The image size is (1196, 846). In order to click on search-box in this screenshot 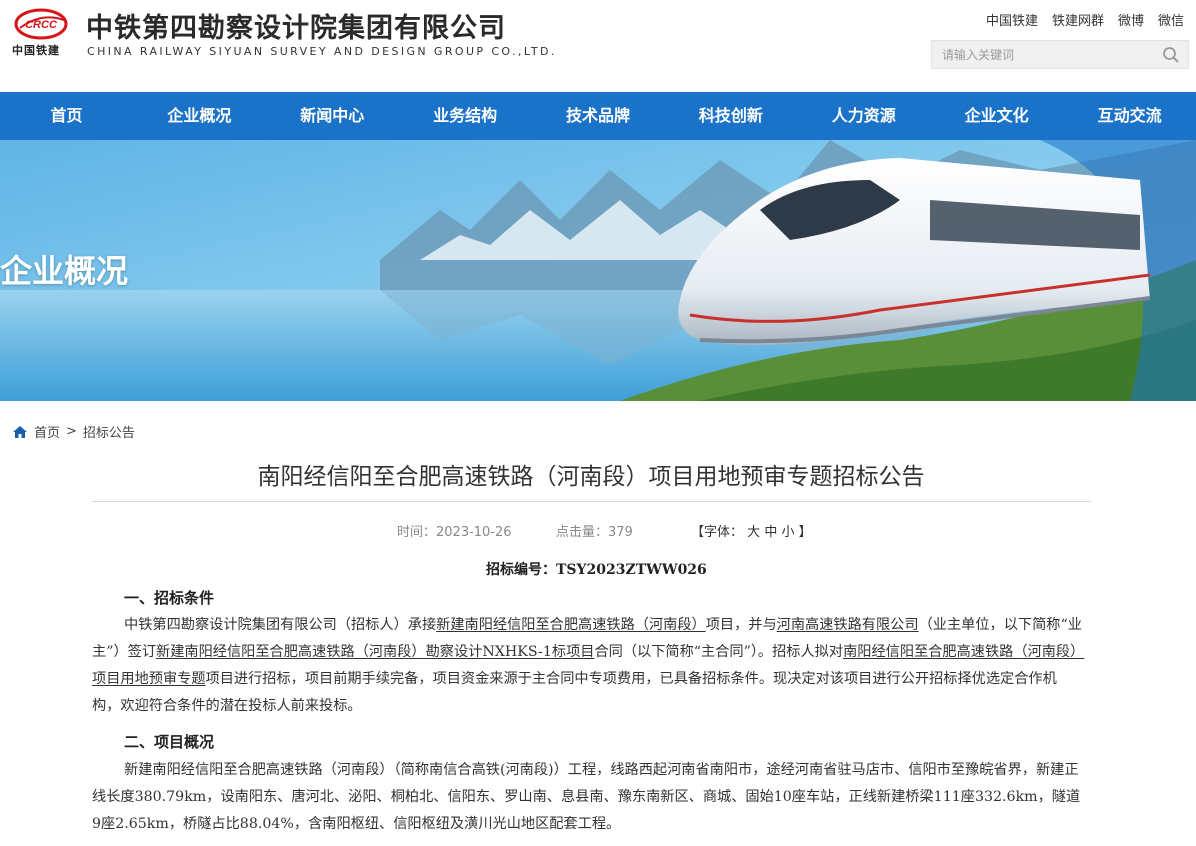, I will do `click(1060, 54)`.